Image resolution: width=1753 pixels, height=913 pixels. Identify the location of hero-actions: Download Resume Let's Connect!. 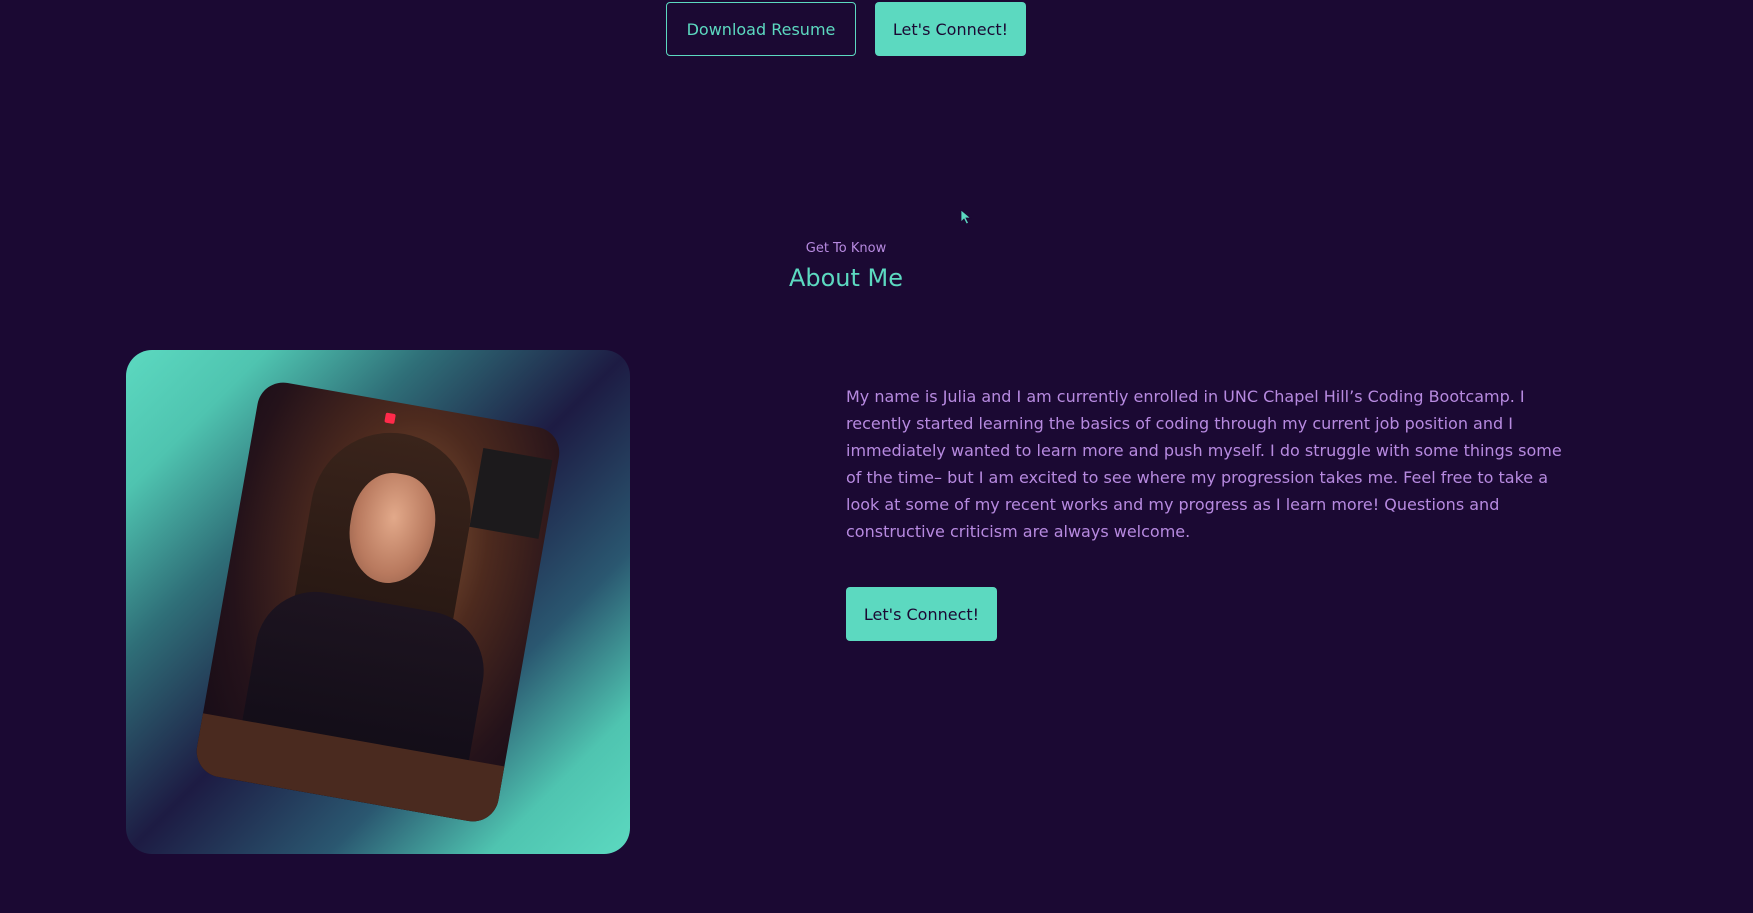
(846, 29).